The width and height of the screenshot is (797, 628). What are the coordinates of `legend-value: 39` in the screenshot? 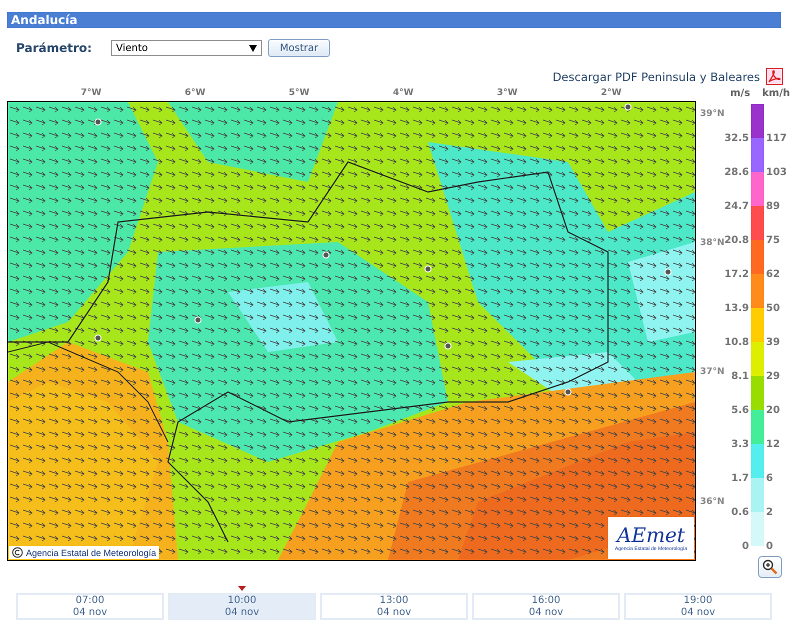 It's located at (773, 342).